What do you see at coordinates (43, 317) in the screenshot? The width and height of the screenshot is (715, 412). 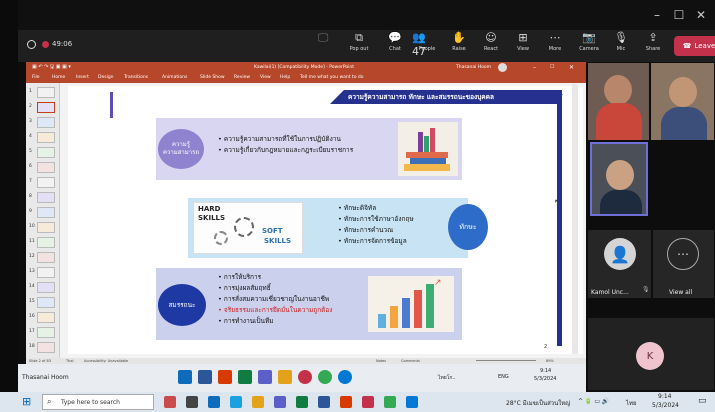 I see `slide-thumbnail: 16` at bounding box center [43, 317].